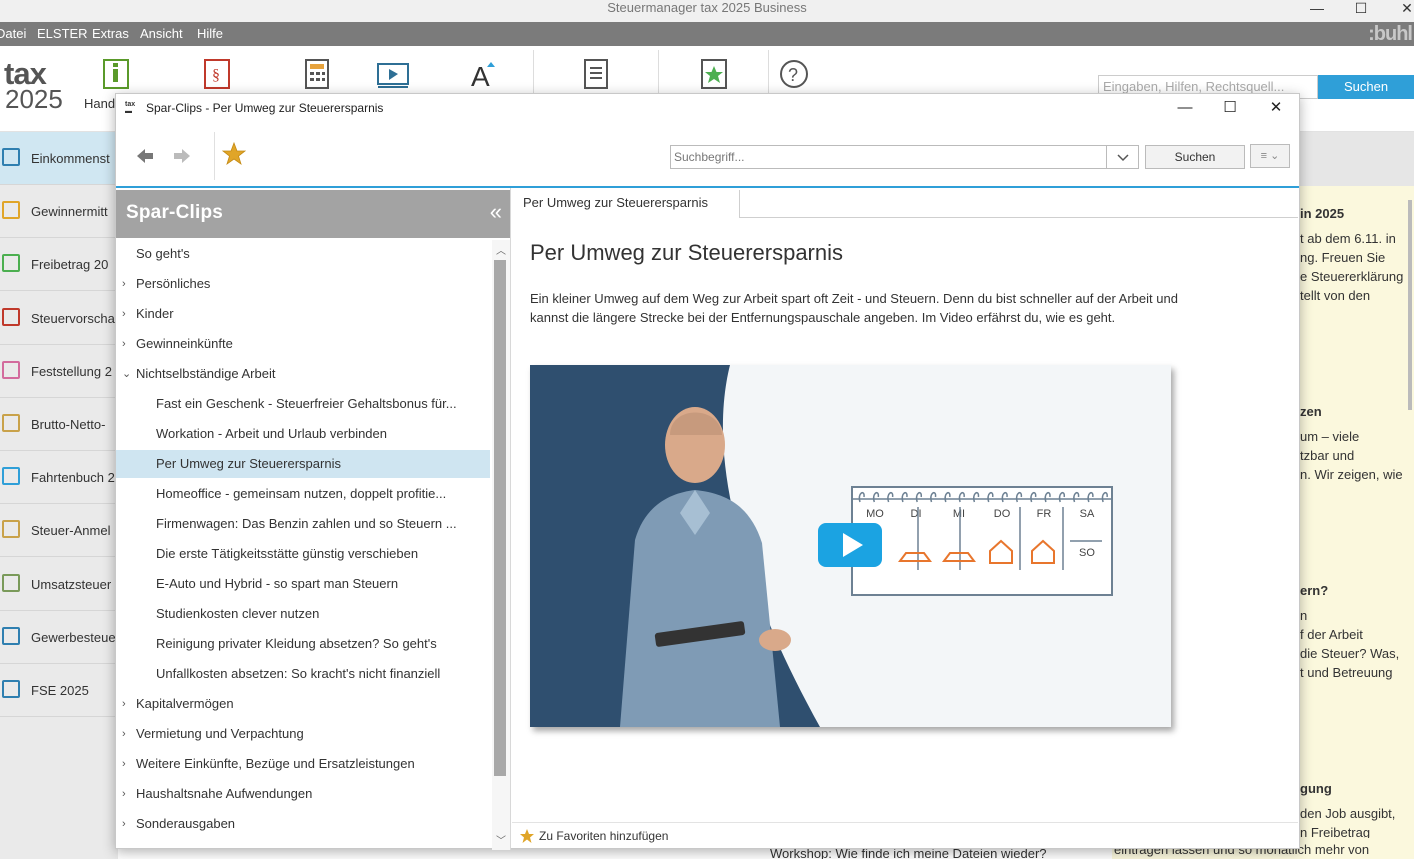 The height and width of the screenshot is (859, 1414). I want to click on left-nav-item: Gewerbesteue, so click(59, 637).